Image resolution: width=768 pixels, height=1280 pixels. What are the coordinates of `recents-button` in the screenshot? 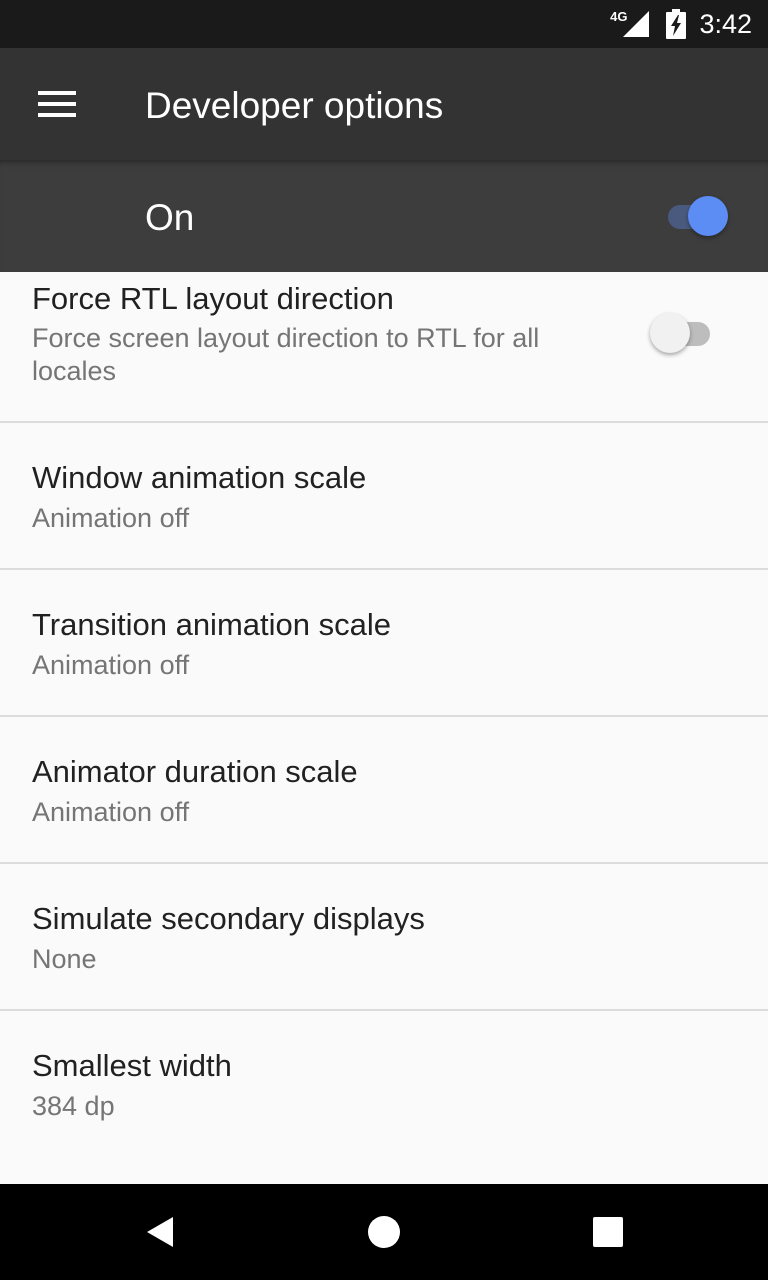 It's located at (608, 1232).